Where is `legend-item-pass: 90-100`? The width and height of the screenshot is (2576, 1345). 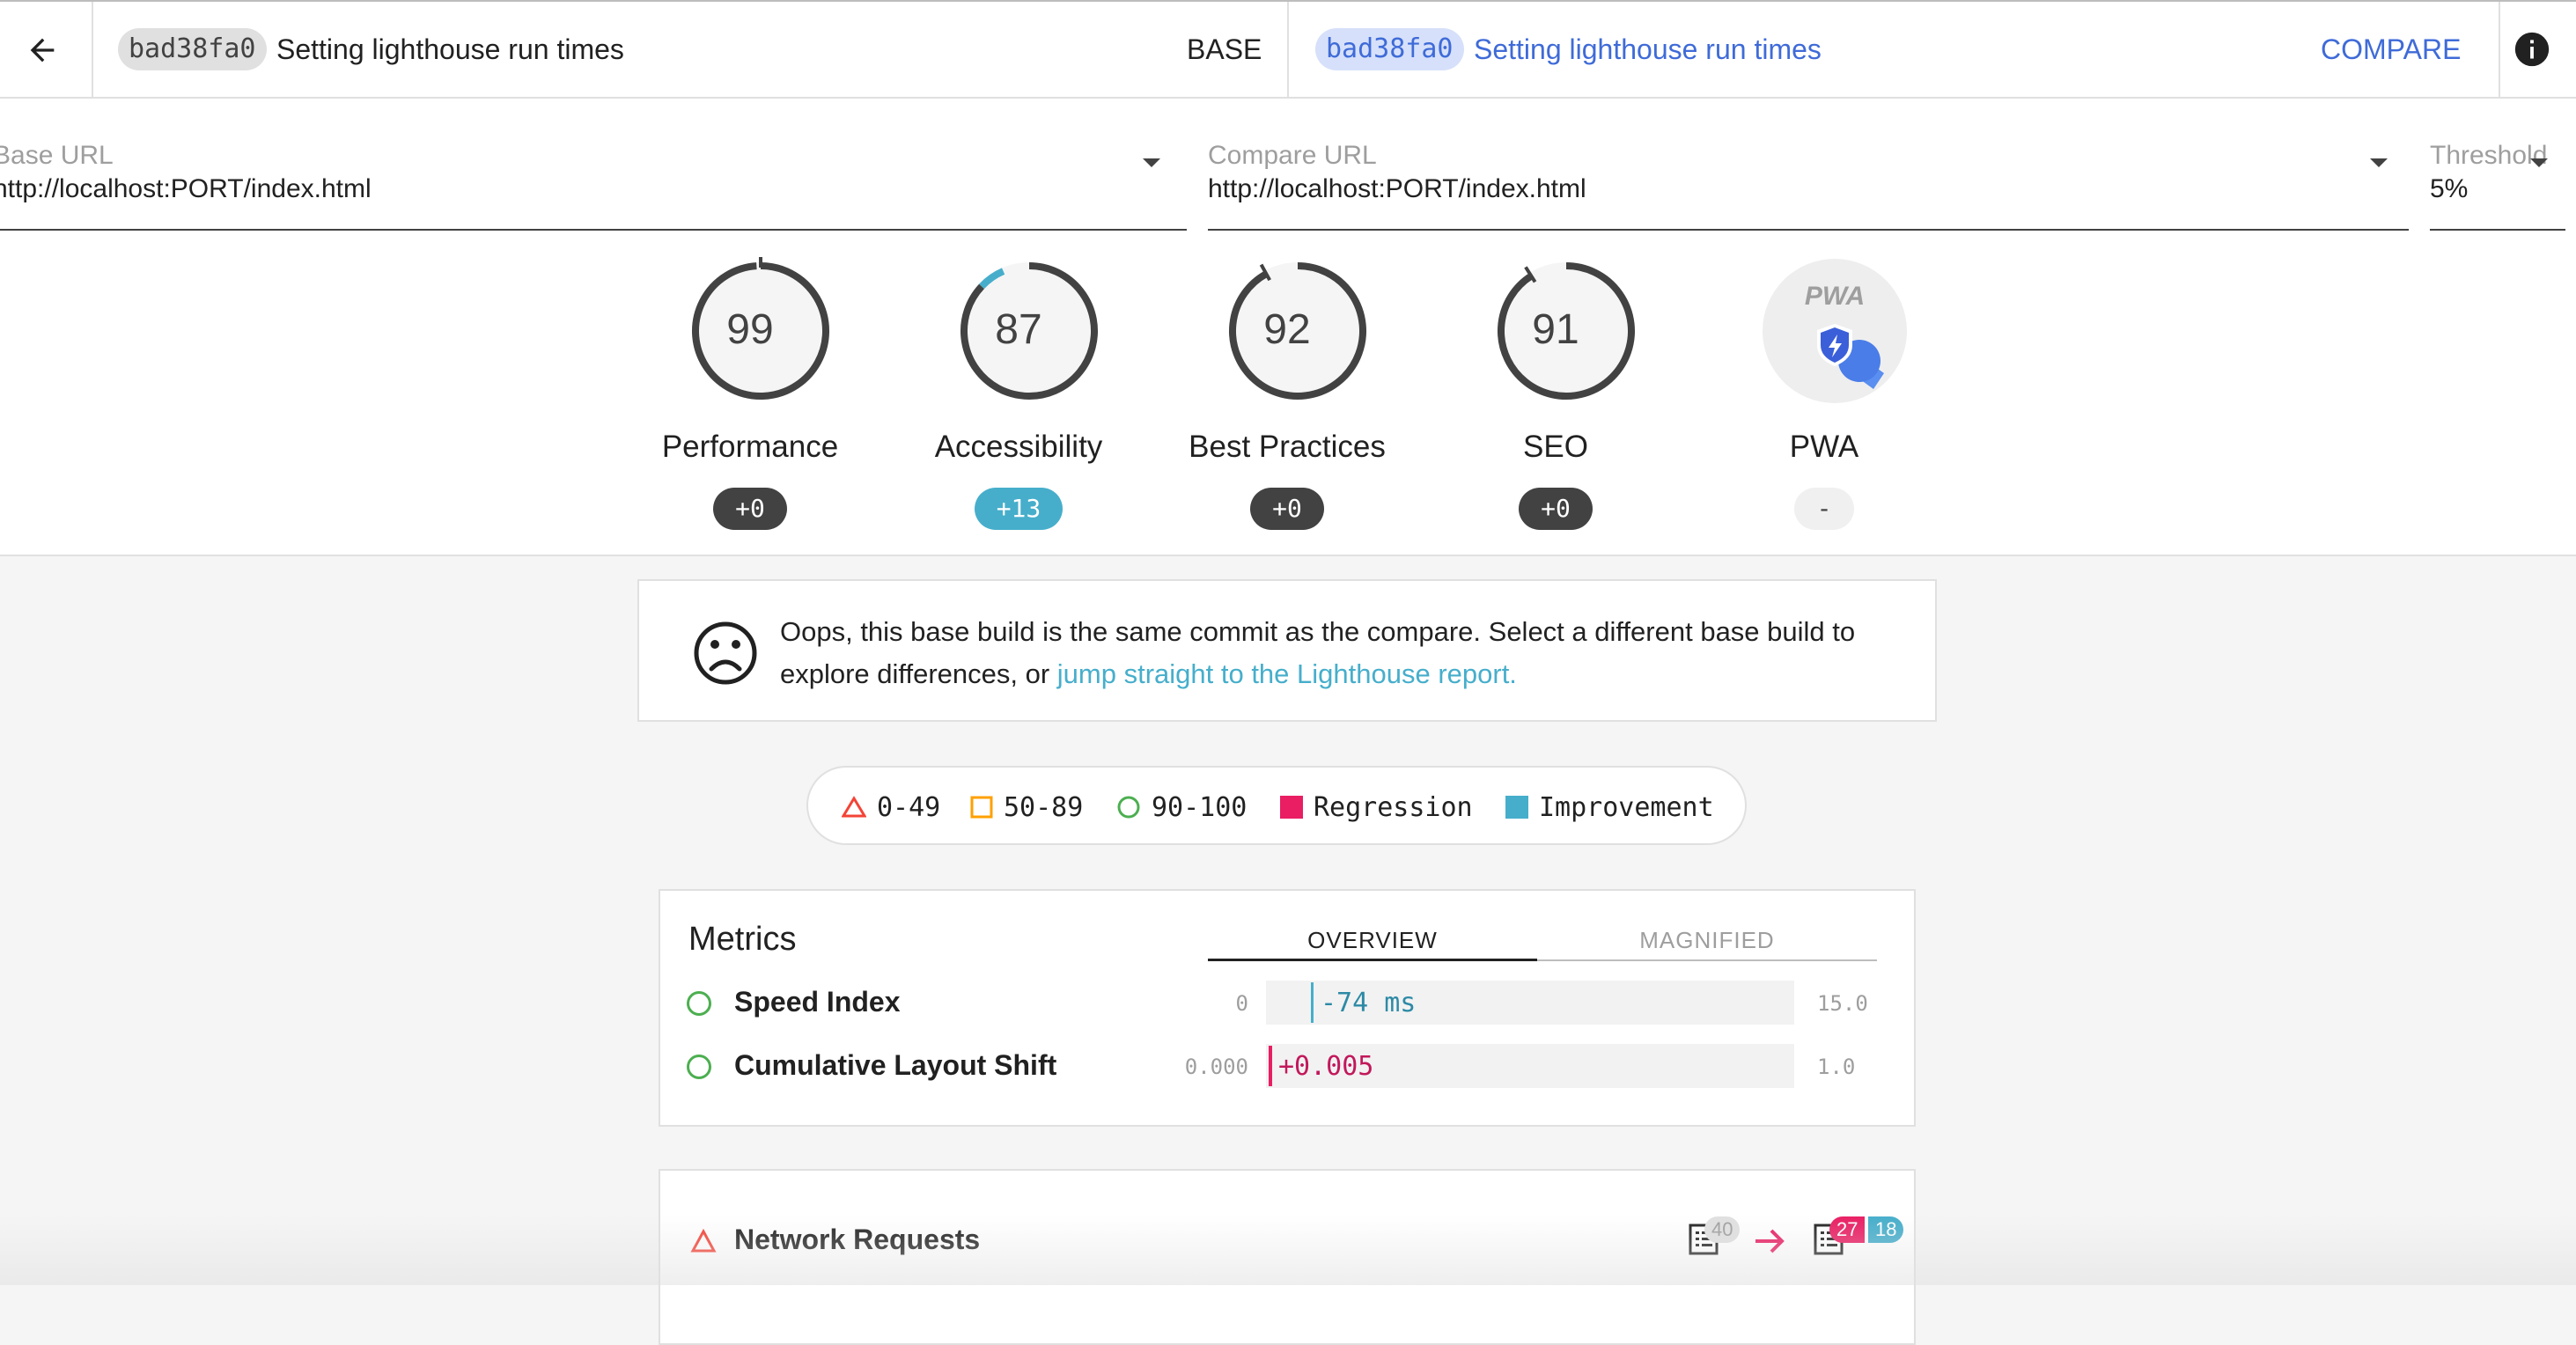
legend-item-pass: 90-100 is located at coordinates (1182, 807).